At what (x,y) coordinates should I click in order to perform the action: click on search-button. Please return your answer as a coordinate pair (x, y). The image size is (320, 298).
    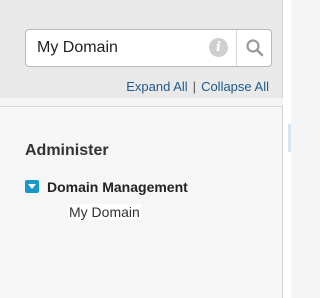
    Looking at the image, I should click on (254, 48).